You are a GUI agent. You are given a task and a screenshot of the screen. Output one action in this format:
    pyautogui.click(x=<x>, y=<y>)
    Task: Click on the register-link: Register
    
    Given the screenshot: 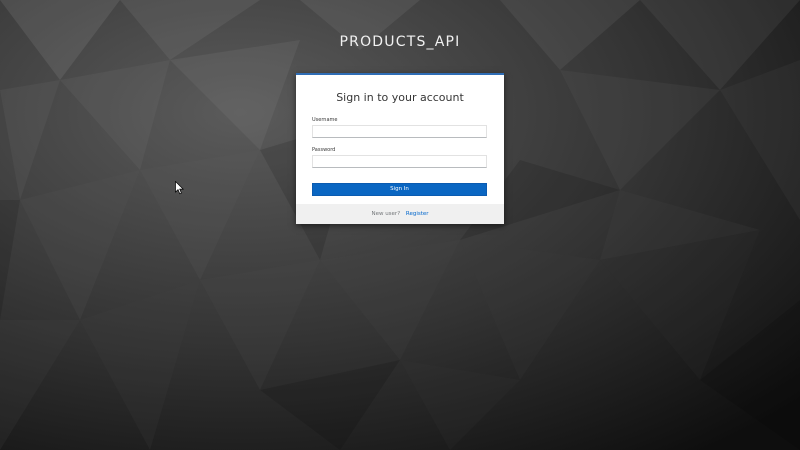 What is the action you would take?
    pyautogui.click(x=417, y=214)
    